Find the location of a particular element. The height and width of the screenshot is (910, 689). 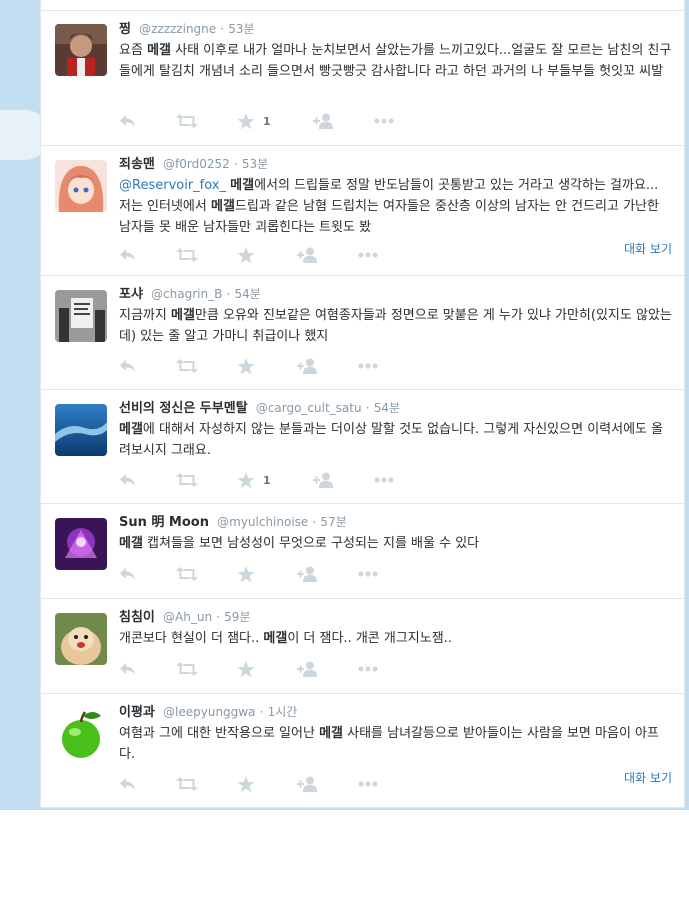

tweet-text: 개콘보다 현실이 더 잼다.. 메갤이 더 잼다.. 개콘 개그지노잼.. is located at coordinates (395, 638).